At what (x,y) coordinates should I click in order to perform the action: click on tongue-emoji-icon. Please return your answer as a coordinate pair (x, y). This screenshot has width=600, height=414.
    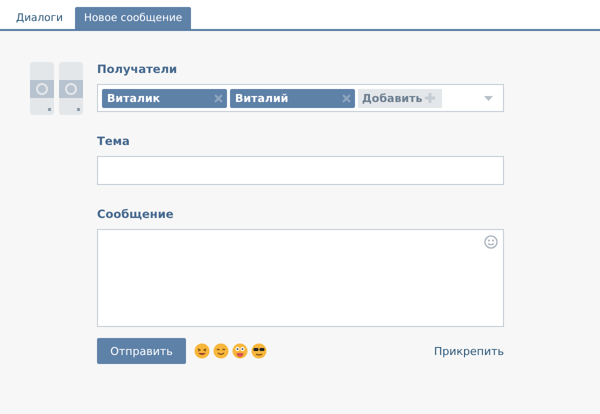
    Looking at the image, I should click on (240, 351).